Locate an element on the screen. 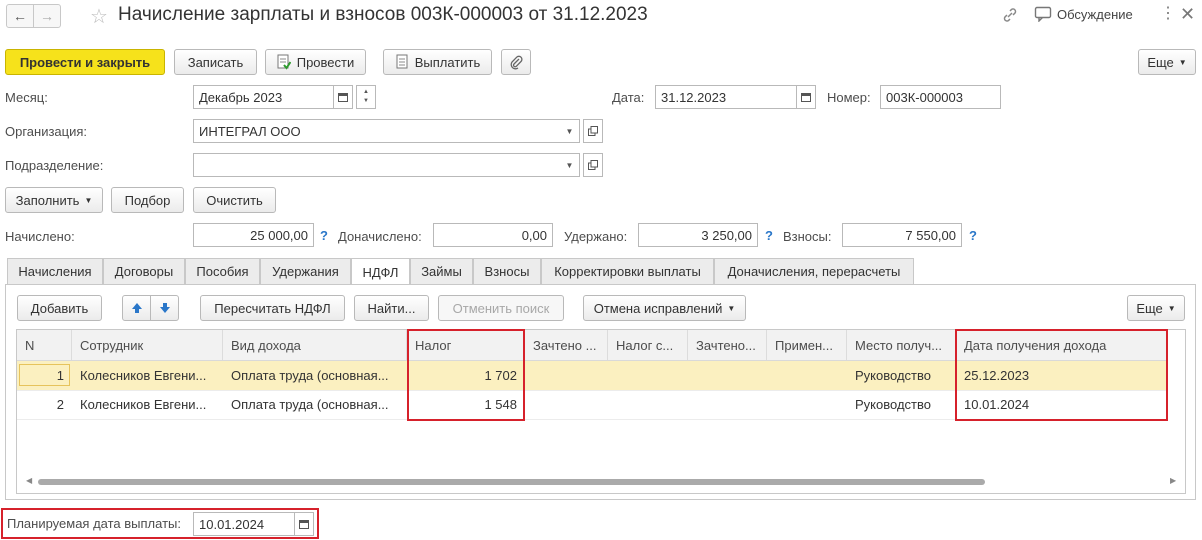 Image resolution: width=1202 pixels, height=540 pixels. tab-benefits: Пособия is located at coordinates (222, 271).